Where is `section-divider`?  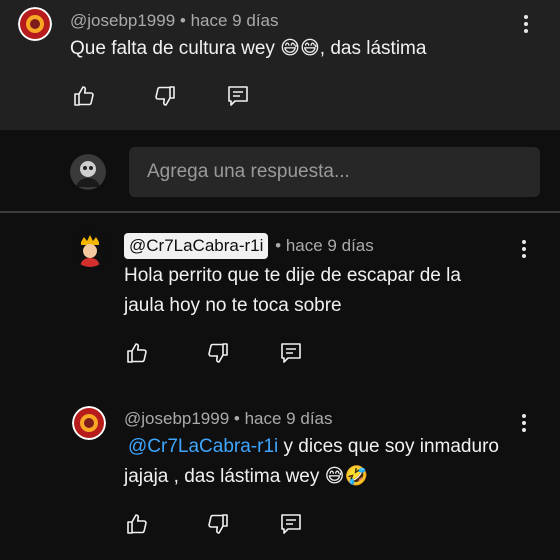 section-divider is located at coordinates (280, 212).